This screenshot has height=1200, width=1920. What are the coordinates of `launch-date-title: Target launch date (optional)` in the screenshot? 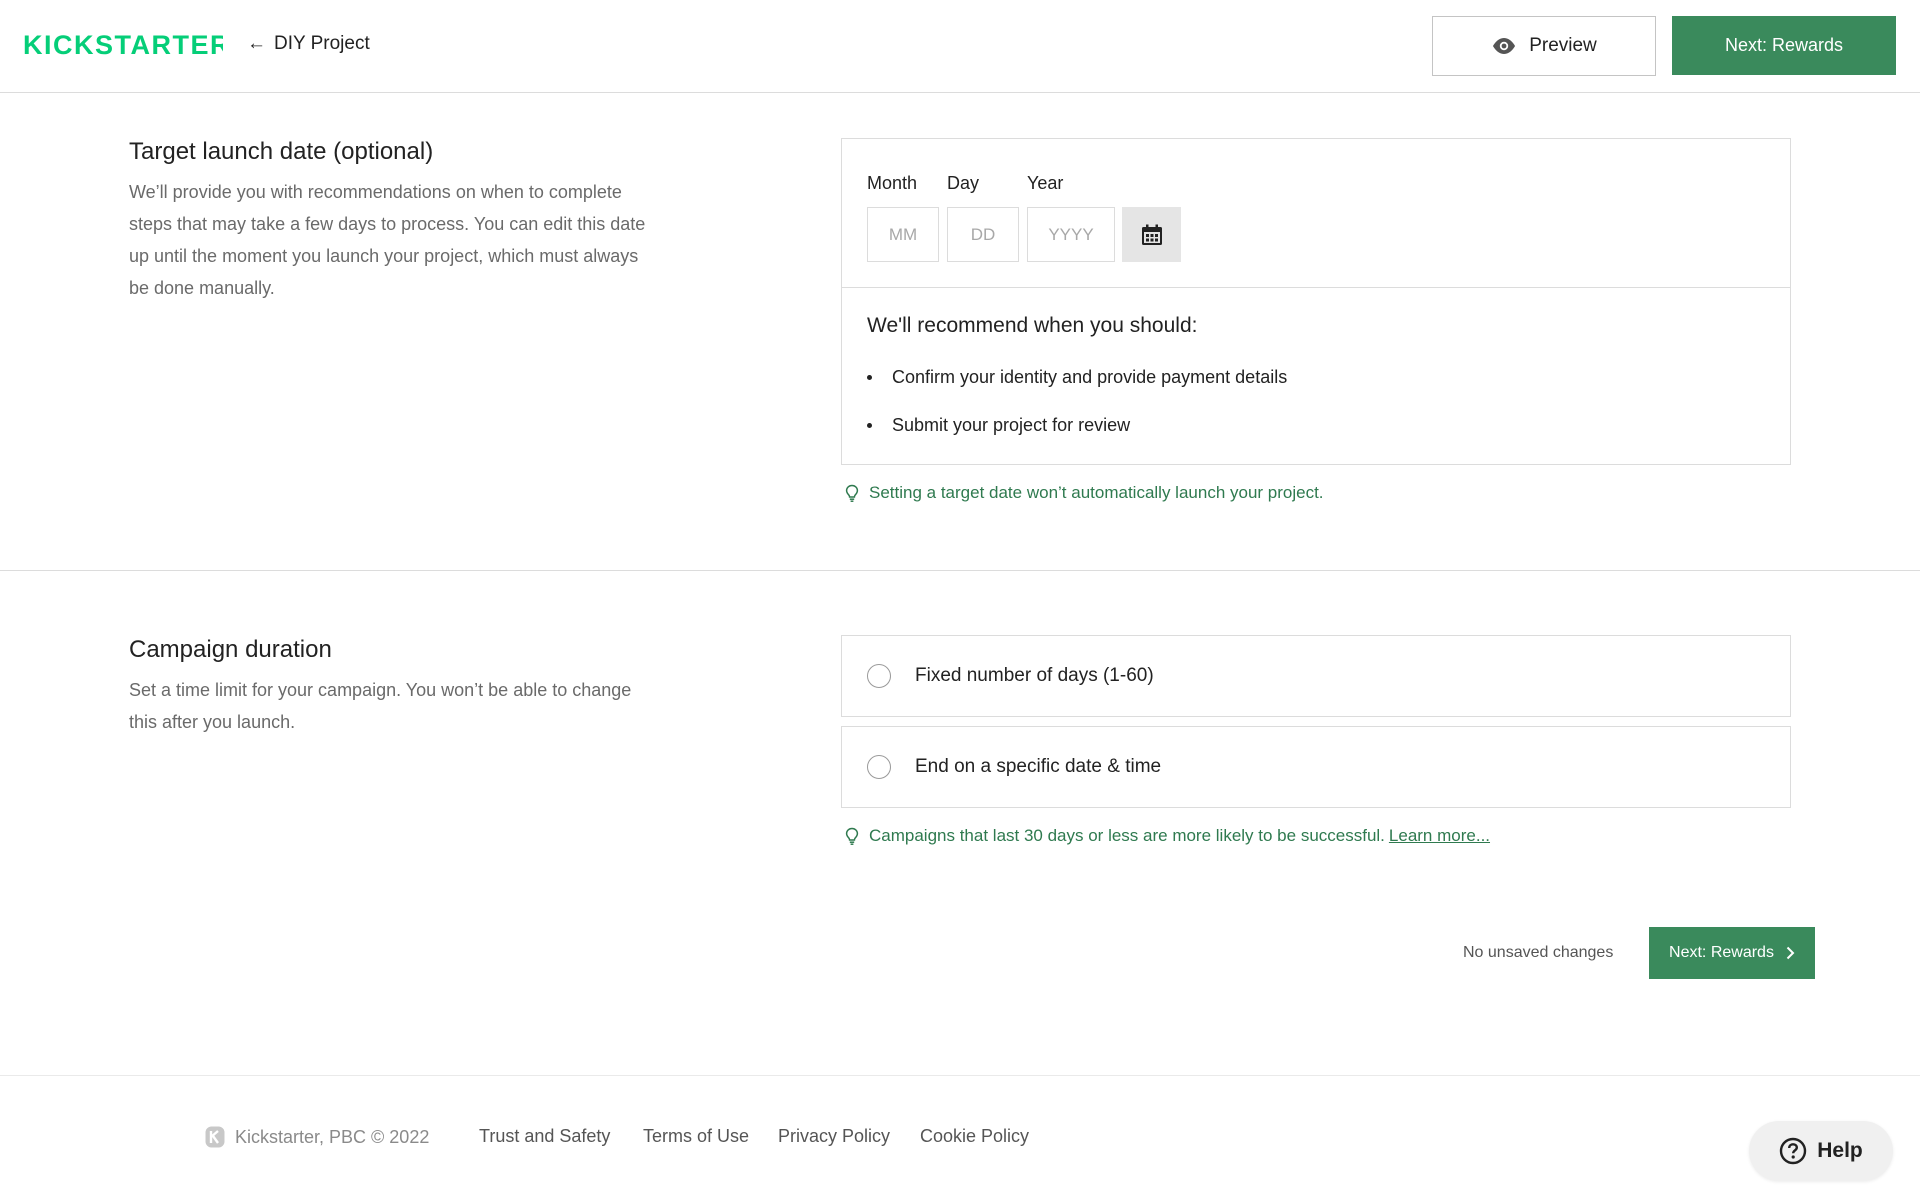 It's located at (281, 151).